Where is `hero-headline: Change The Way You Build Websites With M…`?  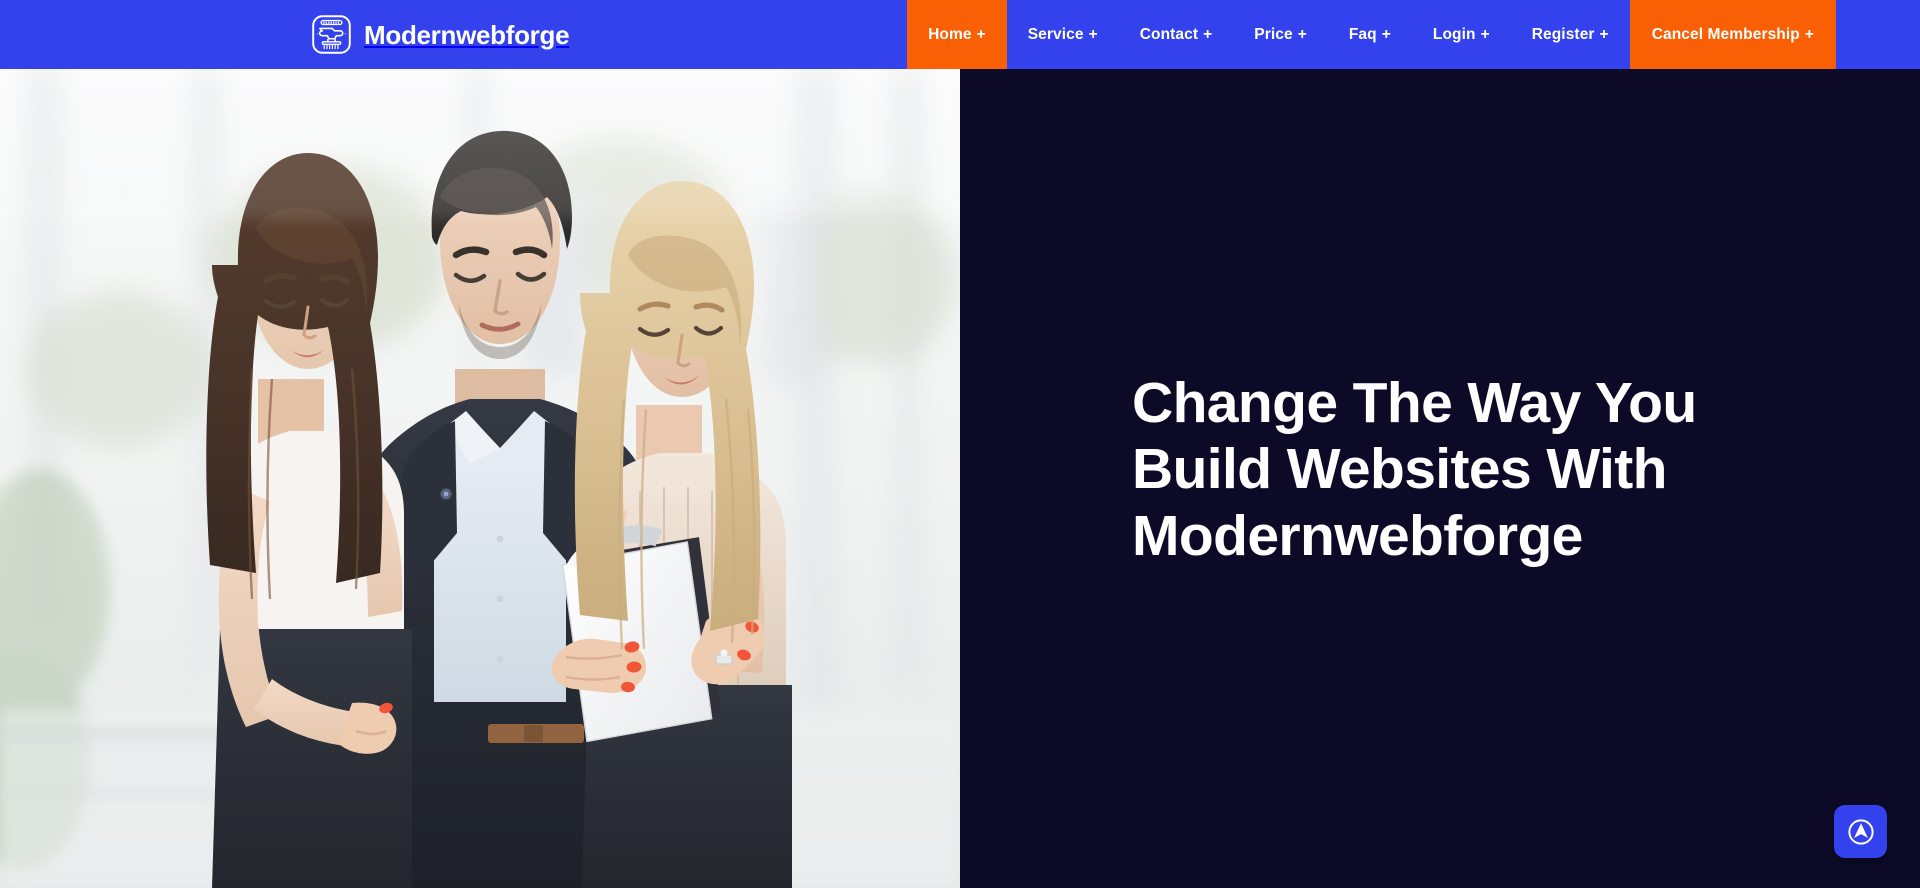 hero-headline: Change The Way You Build Websites With M… is located at coordinates (1414, 469).